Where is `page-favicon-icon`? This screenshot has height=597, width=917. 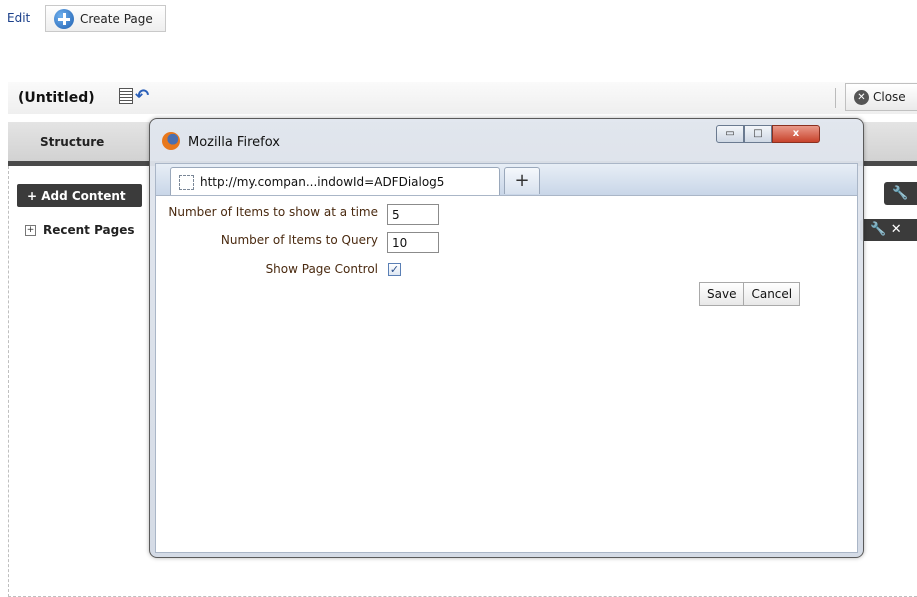
page-favicon-icon is located at coordinates (186, 182).